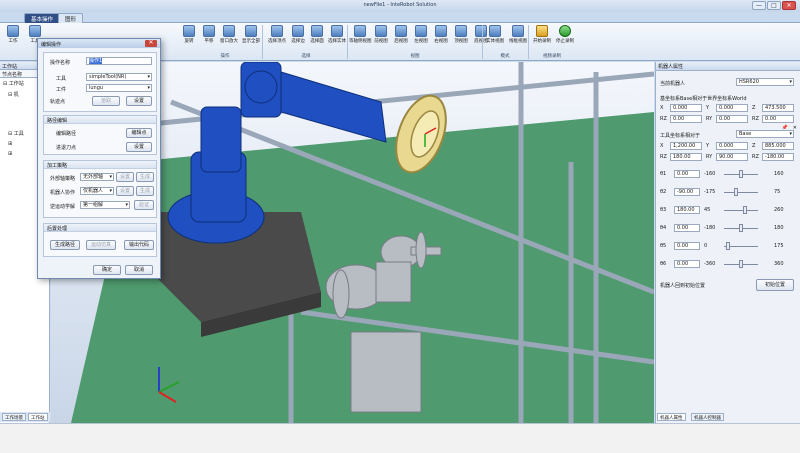  Describe the element at coordinates (119, 88) in the screenshot. I see `work-select: lungu` at that location.